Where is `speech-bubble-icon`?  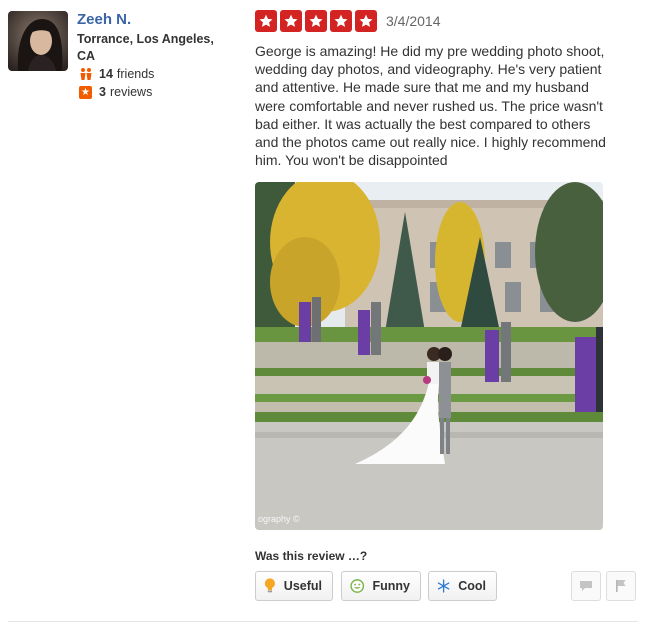 speech-bubble-icon is located at coordinates (586, 586).